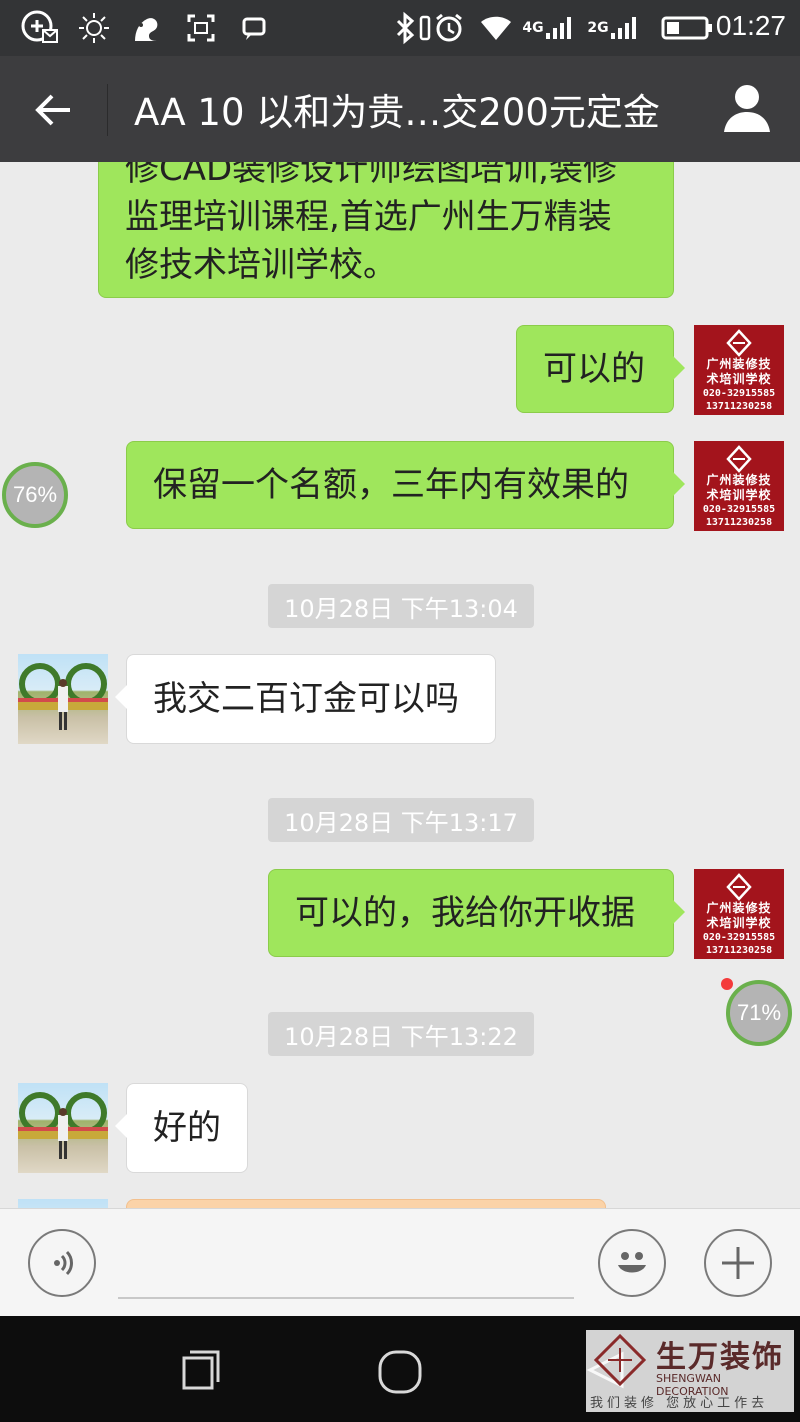  I want to click on squirrel-app-icon, so click(146, 28).